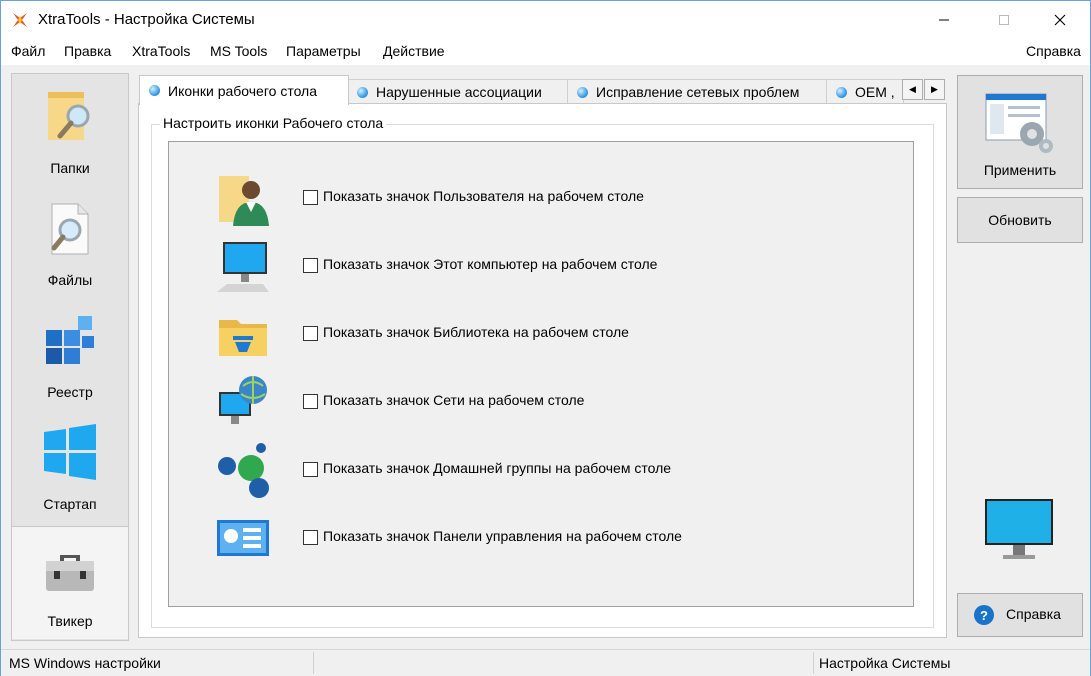 This screenshot has height=676, width=1091. Describe the element at coordinates (414, 51) in the screenshot. I see `menu-action: Действие` at that location.